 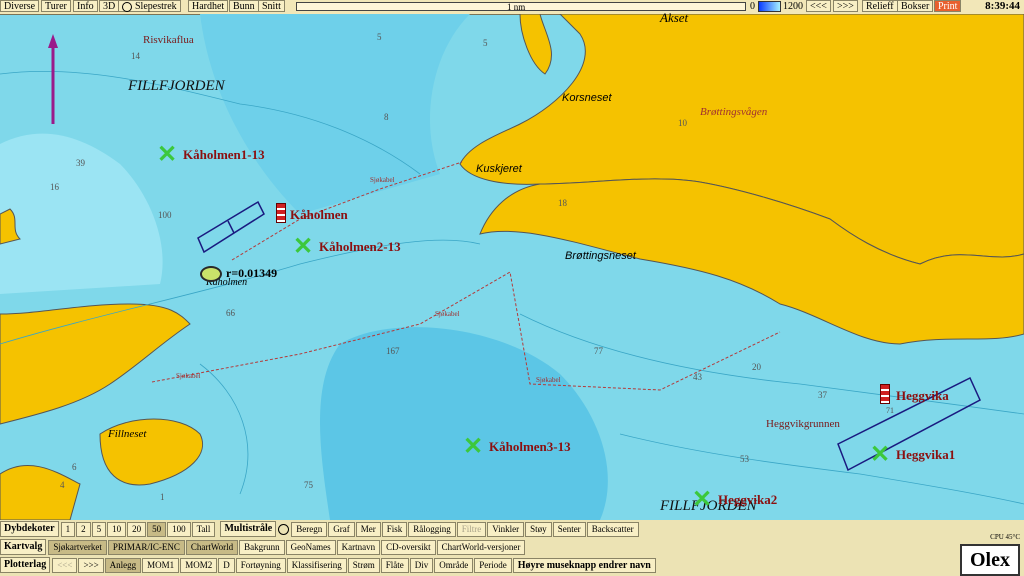 I want to click on next-button: >>>, so click(x=845, y=6).